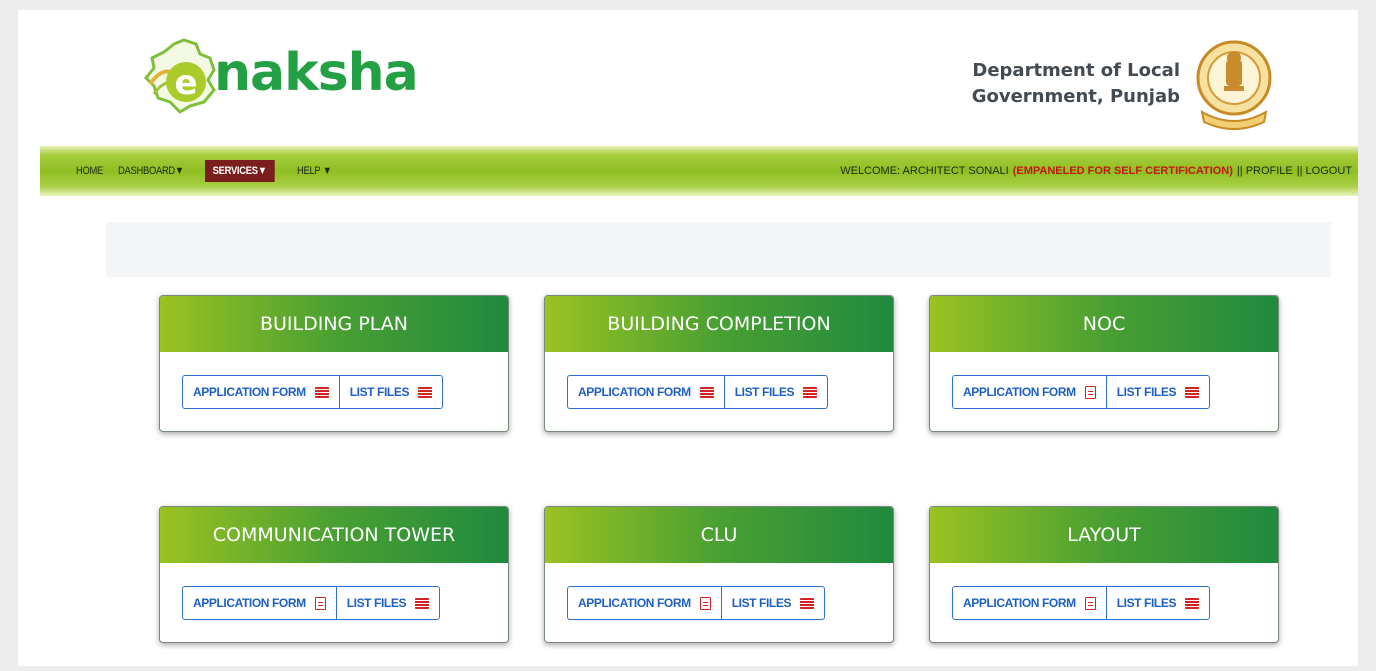 This screenshot has width=1376, height=671. I want to click on info-bar, so click(718, 249).